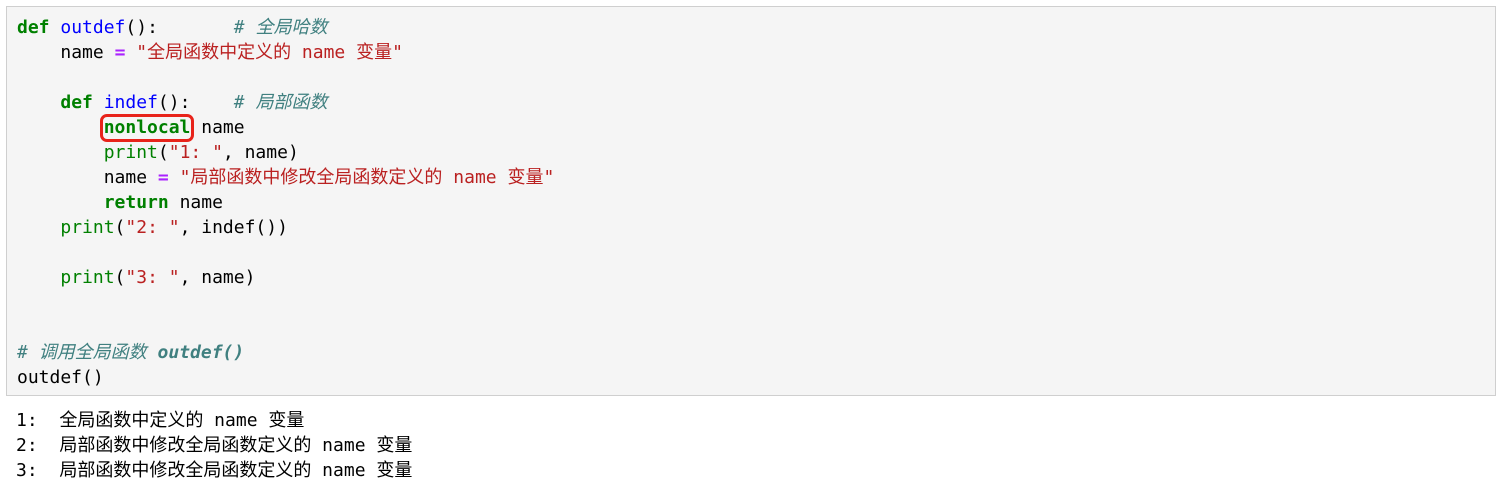 The width and height of the screenshot is (1506, 492). What do you see at coordinates (201, 352) in the screenshot?
I see `comment-function-ref: outdef()` at bounding box center [201, 352].